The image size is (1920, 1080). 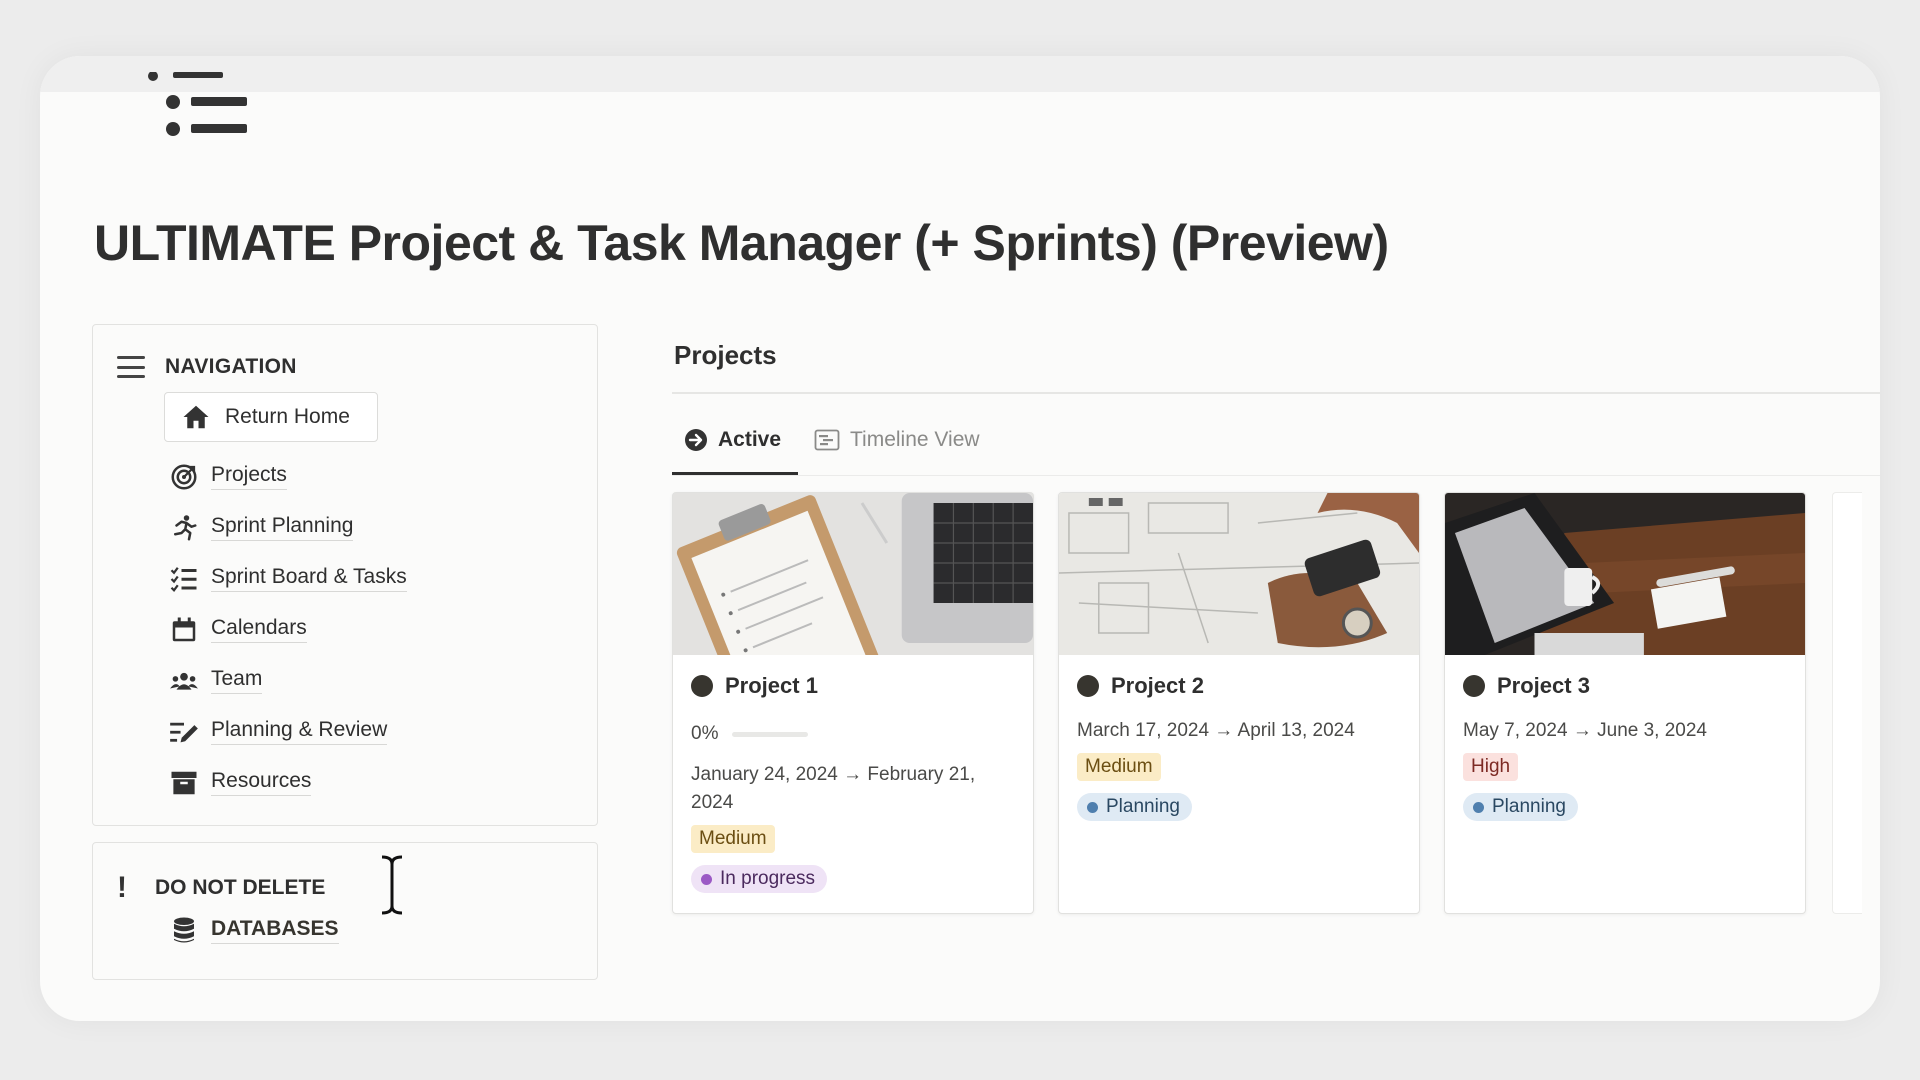 I want to click on timeline-icon, so click(x=827, y=440).